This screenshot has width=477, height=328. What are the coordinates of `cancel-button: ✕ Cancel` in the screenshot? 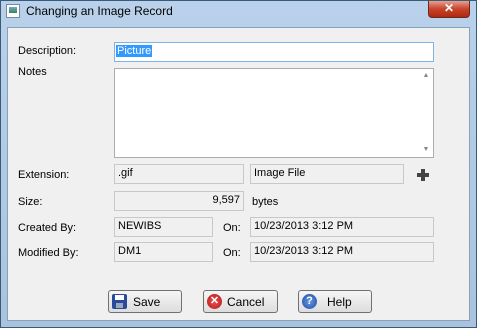 It's located at (240, 301).